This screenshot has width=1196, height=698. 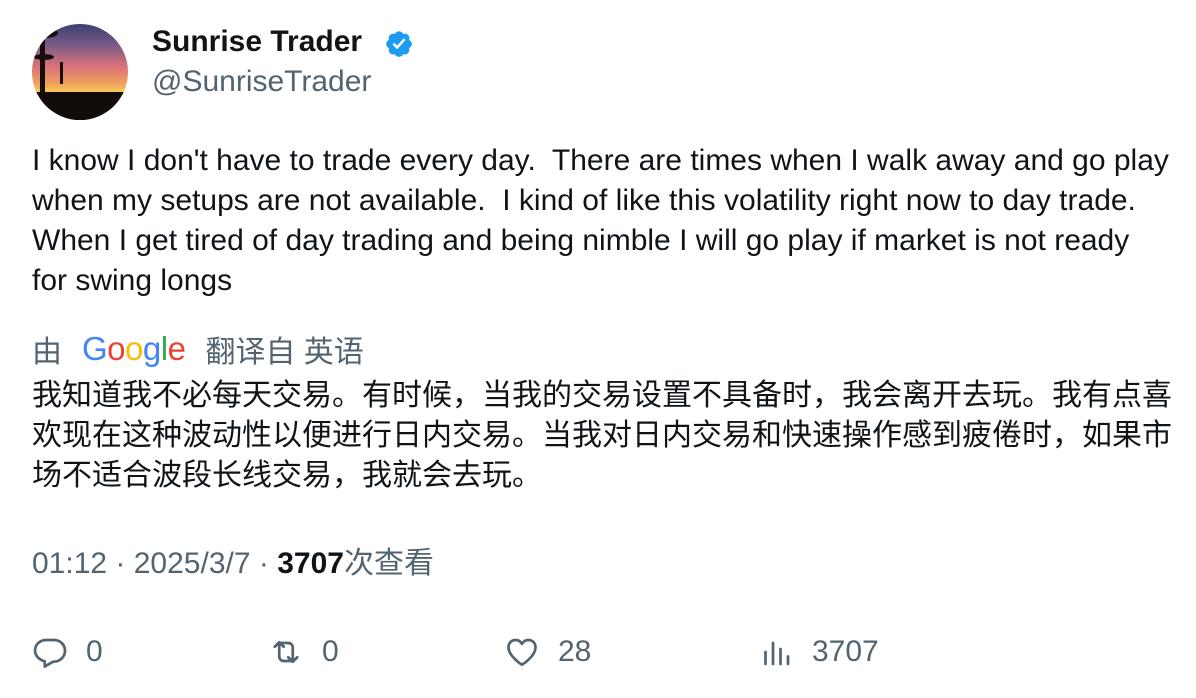 What do you see at coordinates (47, 352) in the screenshot?
I see `translation-prefix: 由` at bounding box center [47, 352].